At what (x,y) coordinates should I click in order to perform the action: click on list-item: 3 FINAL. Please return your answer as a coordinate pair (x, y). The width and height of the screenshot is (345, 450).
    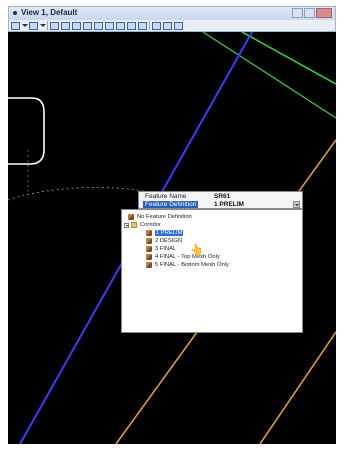
    Looking at the image, I should click on (161, 249).